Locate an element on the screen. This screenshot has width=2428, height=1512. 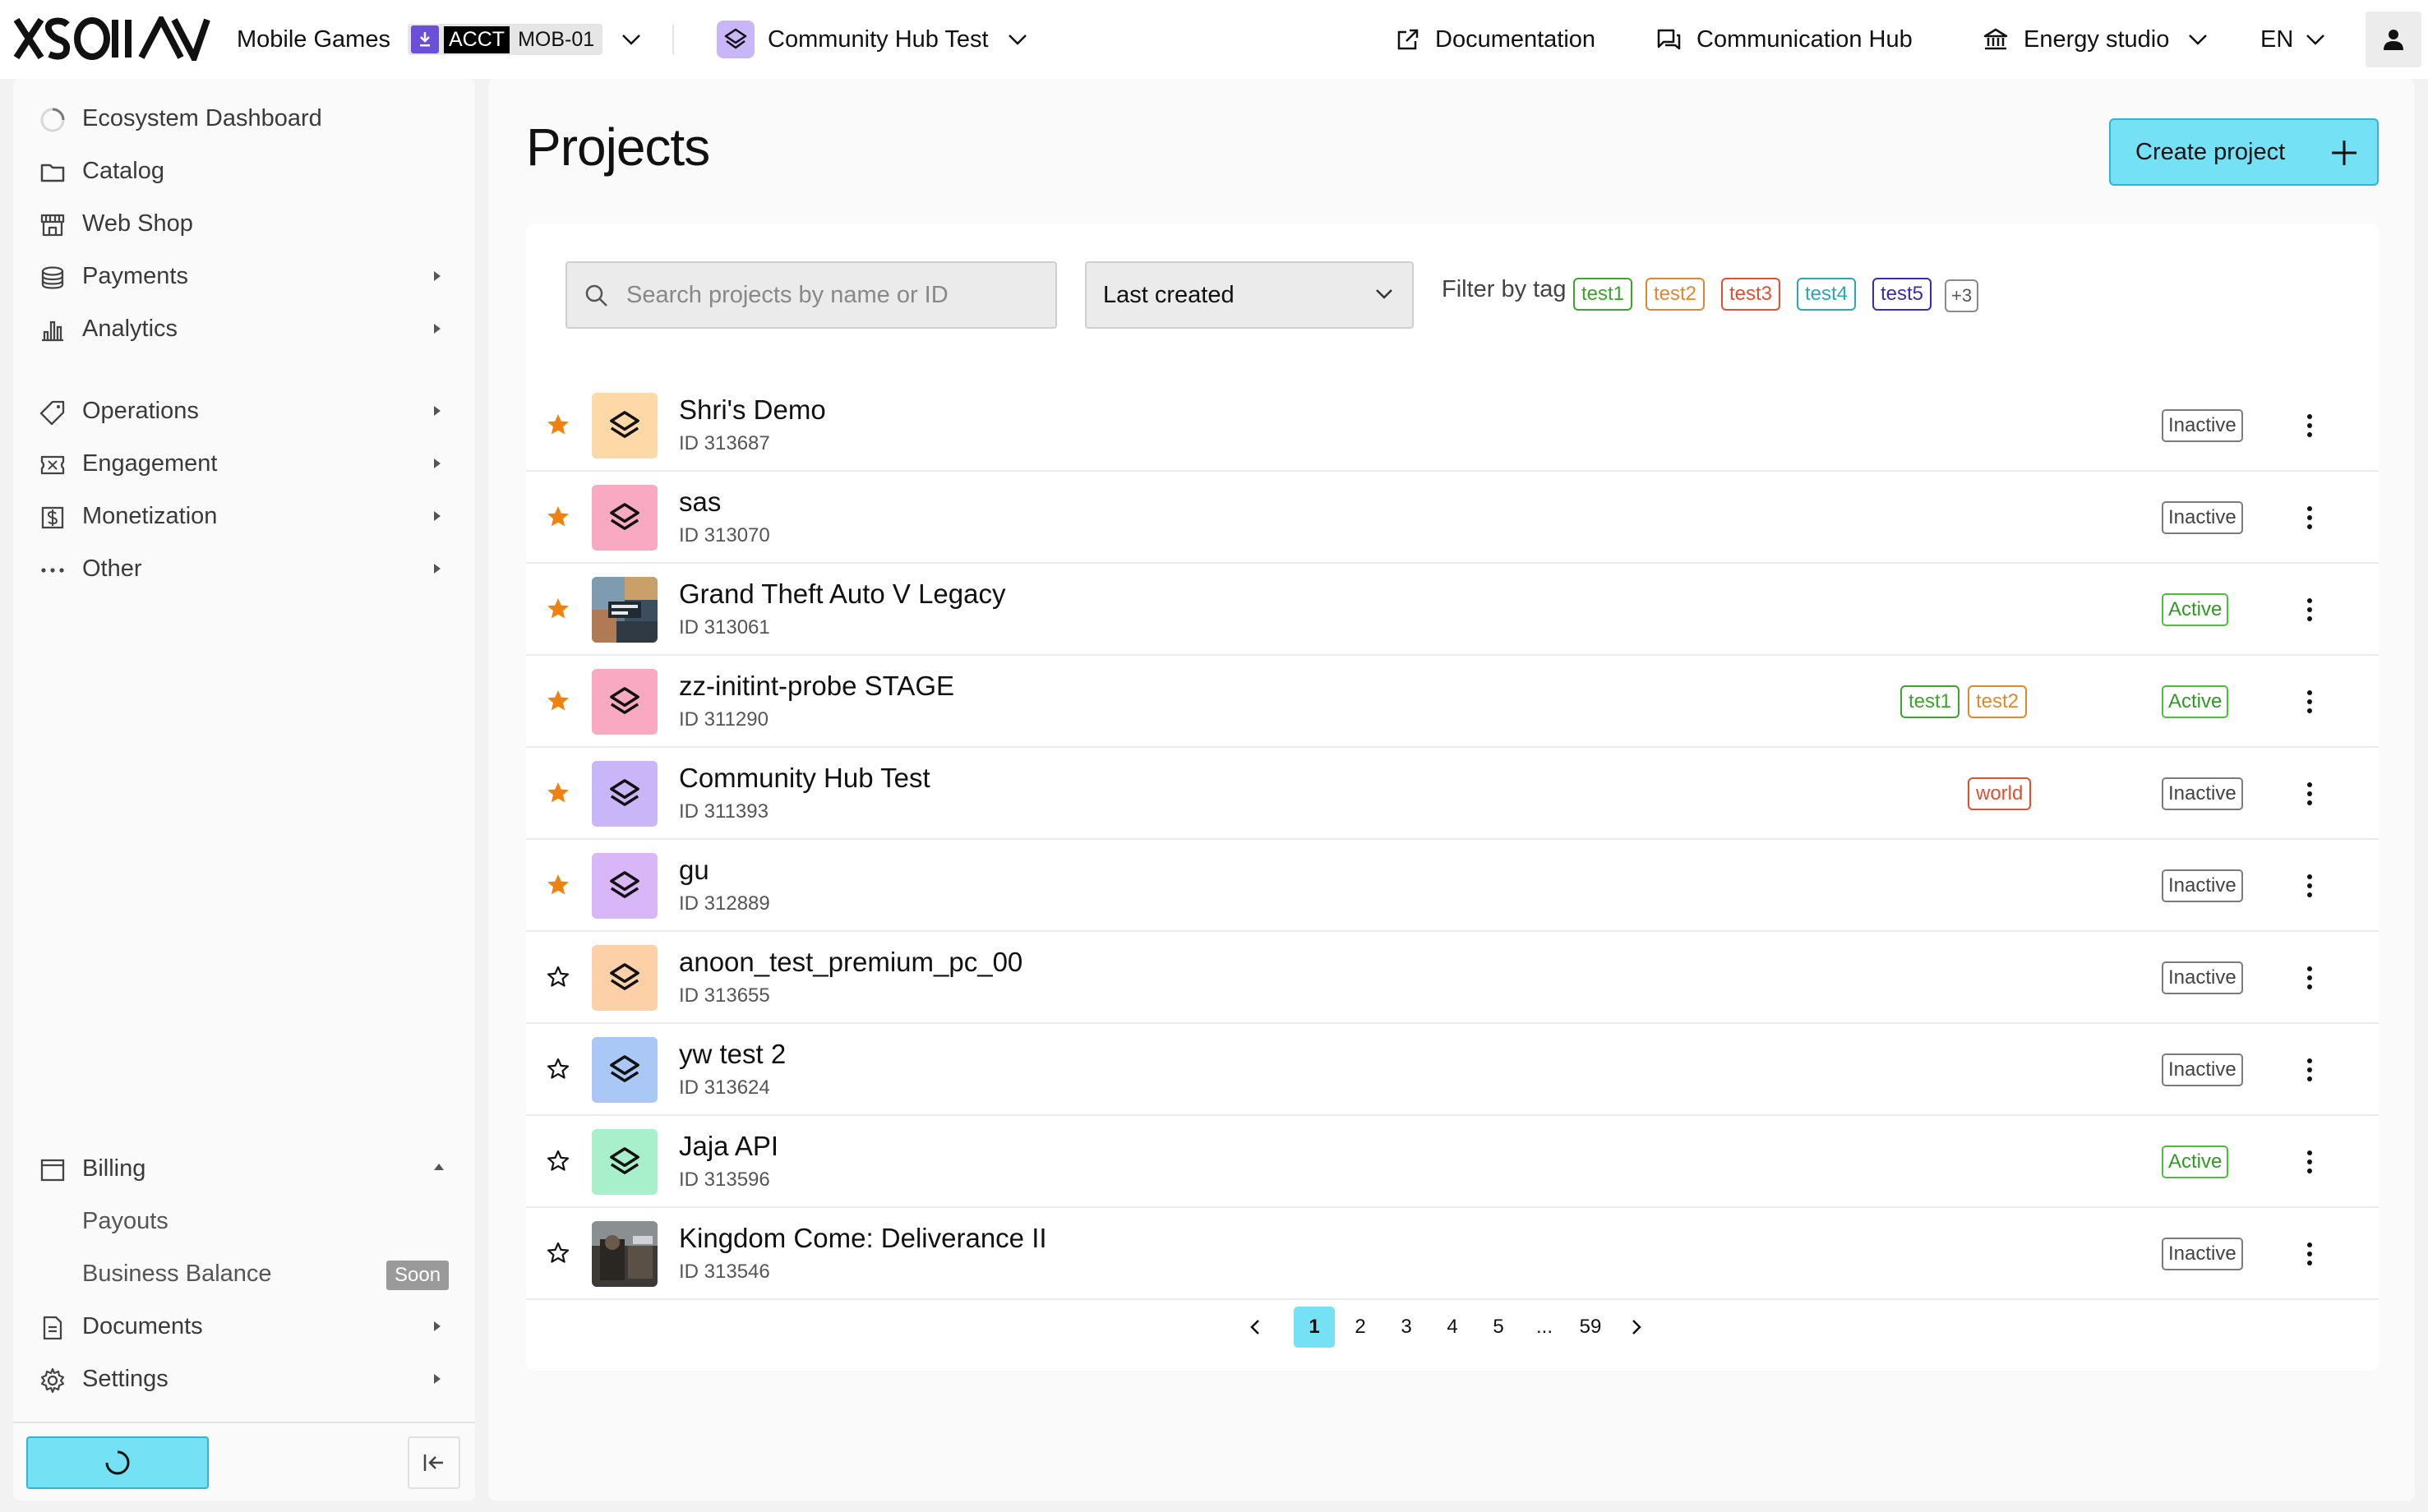
next-page-button is located at coordinates (1636, 1328).